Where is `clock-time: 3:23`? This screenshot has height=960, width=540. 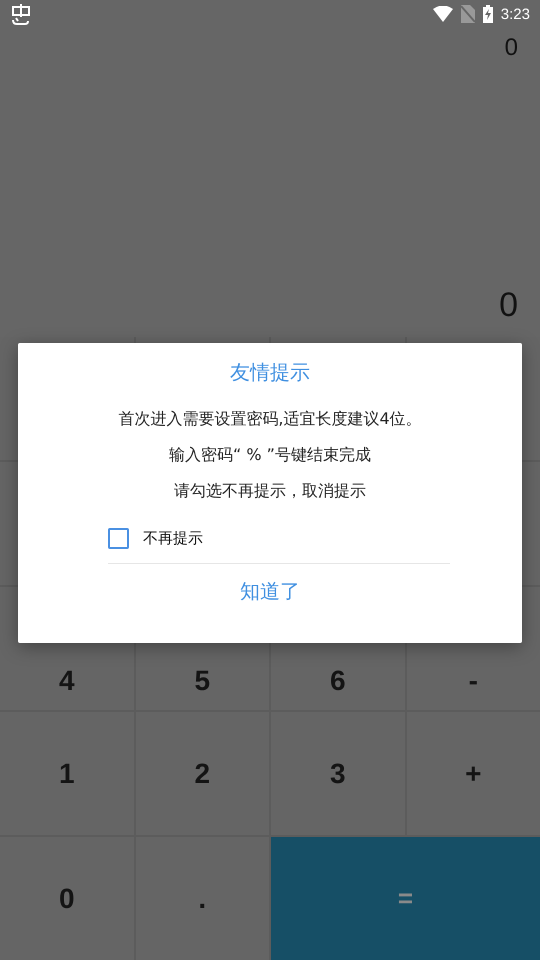 clock-time: 3:23 is located at coordinates (515, 14).